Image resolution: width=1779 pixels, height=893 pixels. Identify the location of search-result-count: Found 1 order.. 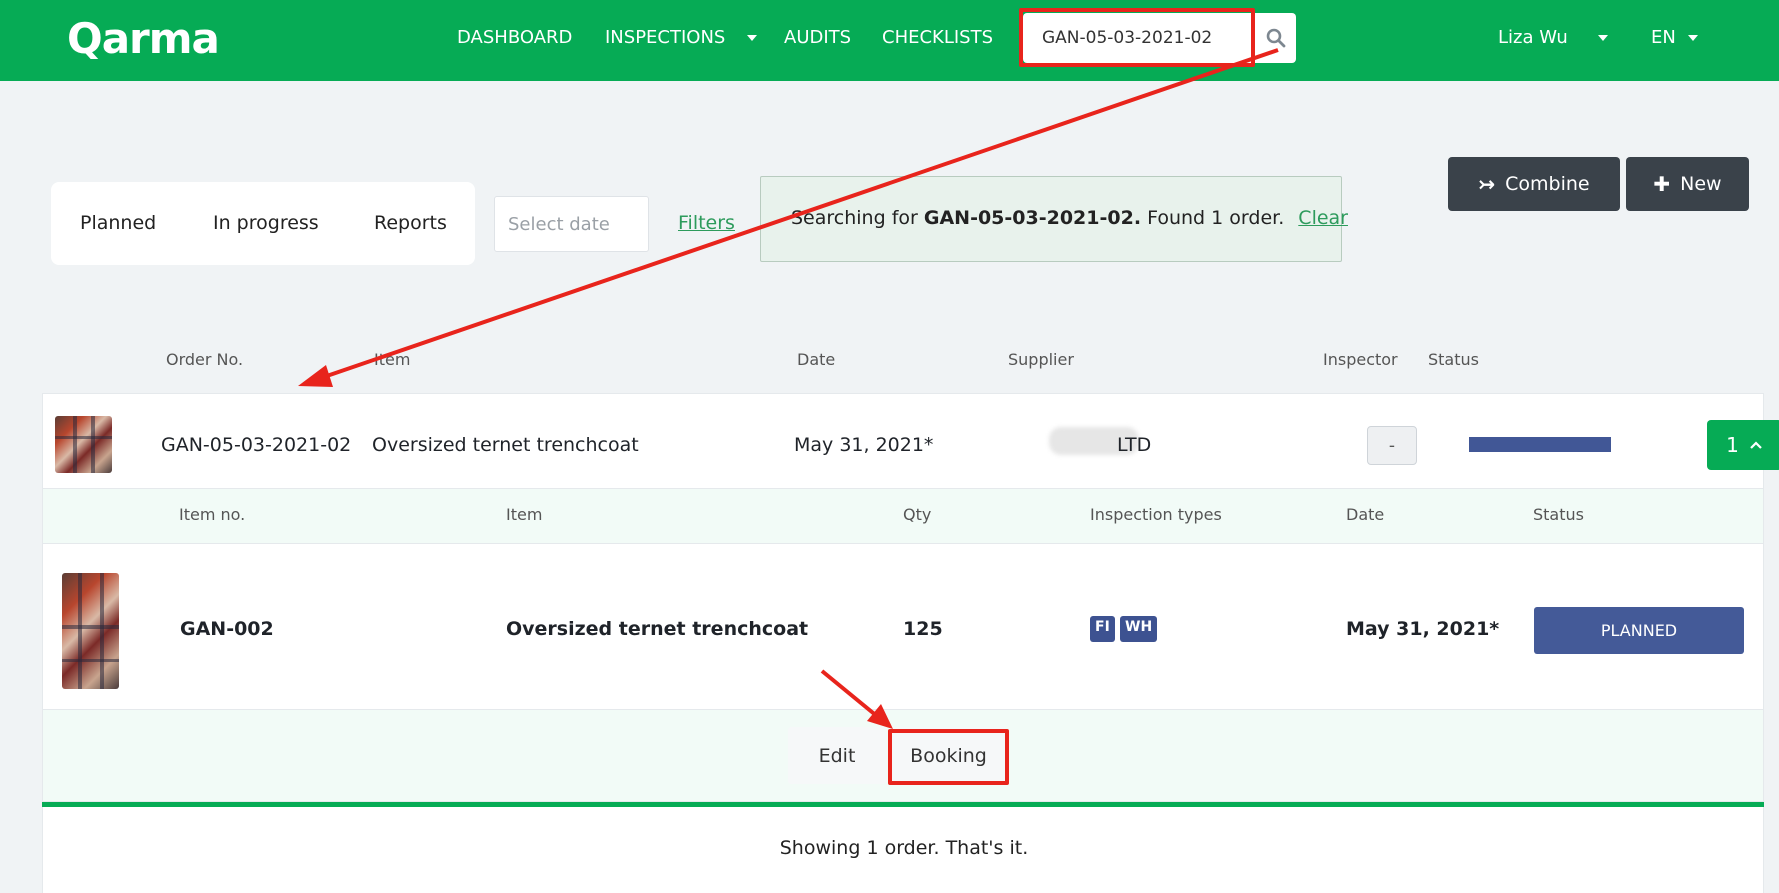
(1216, 218).